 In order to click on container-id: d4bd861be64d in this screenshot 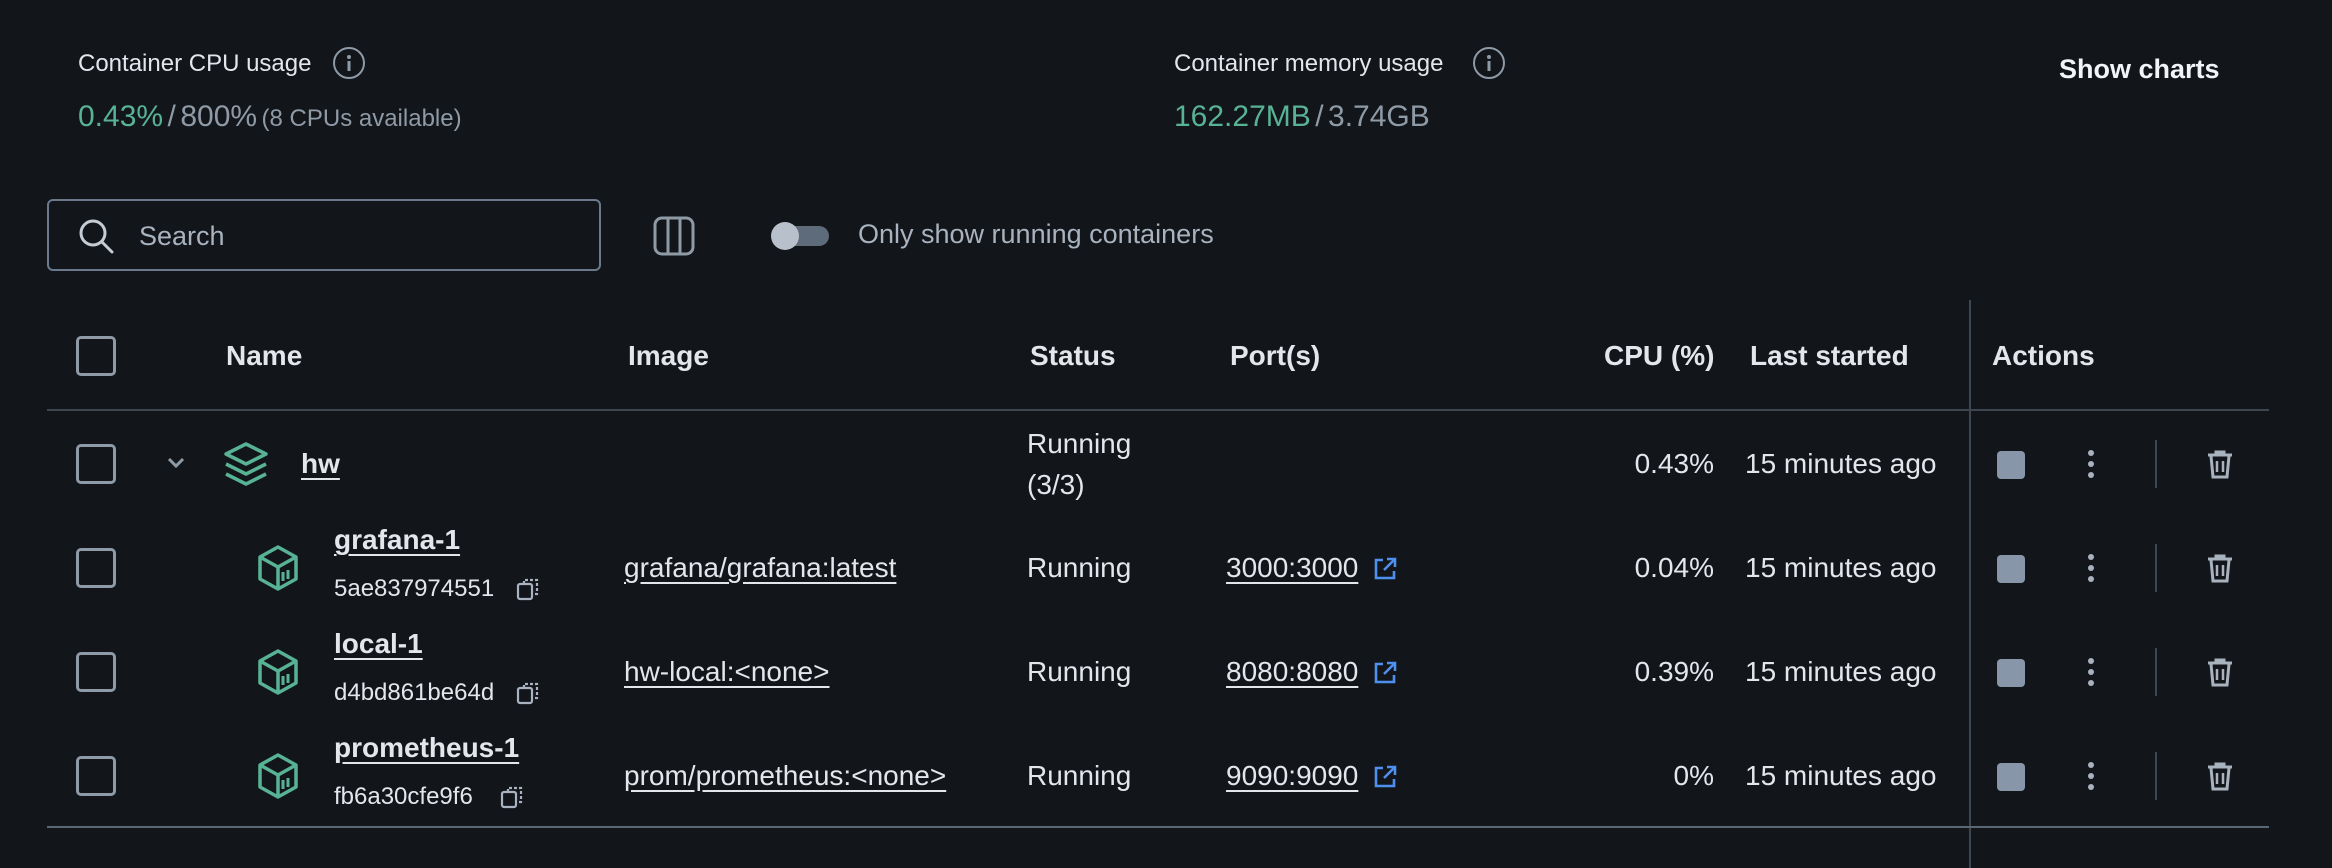, I will do `click(414, 692)`.